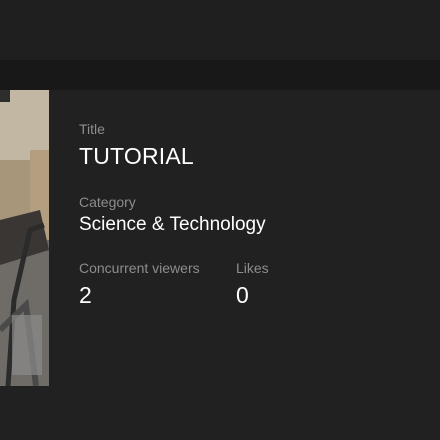  I want to click on bottom-area, so click(220, 414).